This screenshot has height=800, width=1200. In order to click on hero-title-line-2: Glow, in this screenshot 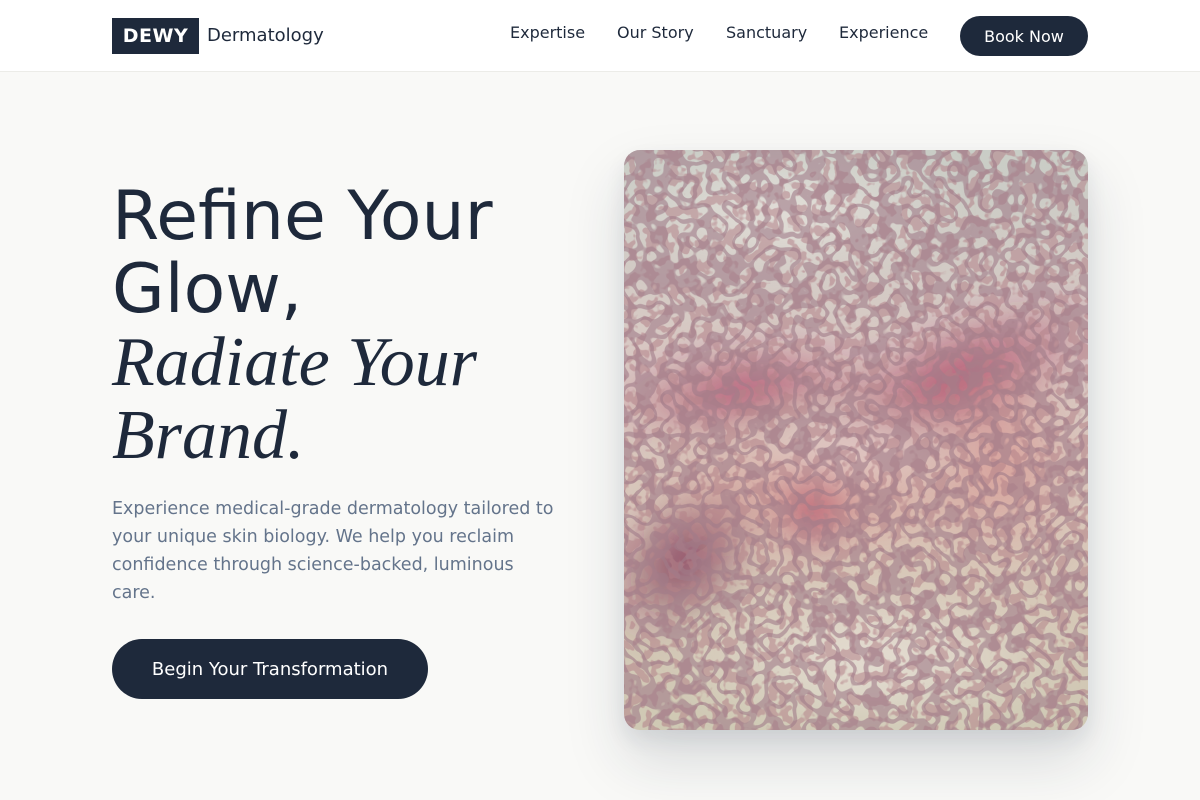, I will do `click(207, 289)`.